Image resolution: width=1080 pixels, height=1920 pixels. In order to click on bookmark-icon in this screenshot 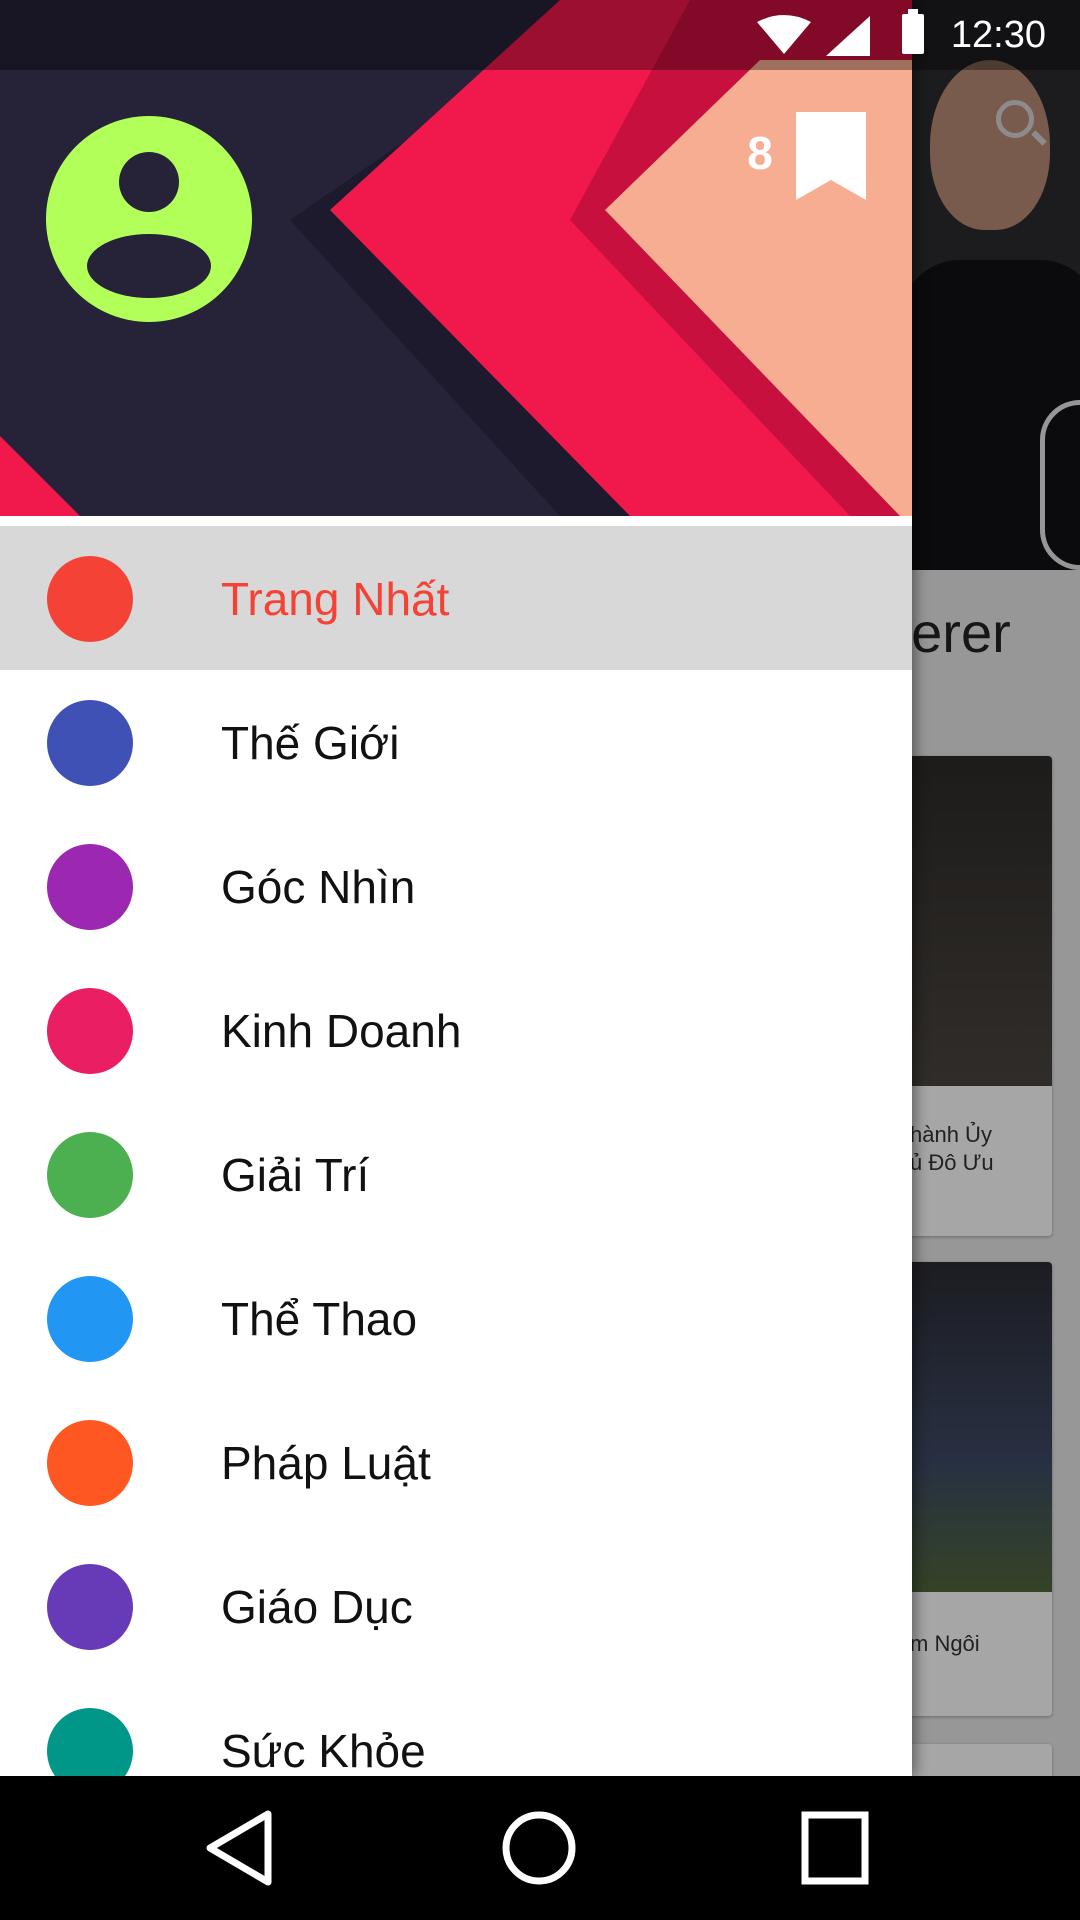, I will do `click(831, 156)`.